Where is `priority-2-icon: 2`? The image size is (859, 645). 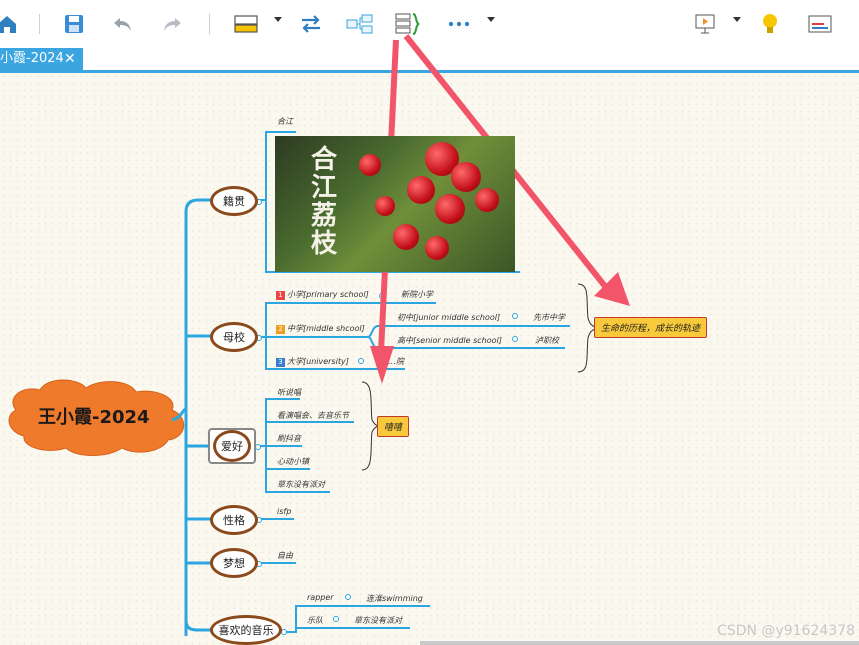
priority-2-icon: 2 is located at coordinates (280, 329).